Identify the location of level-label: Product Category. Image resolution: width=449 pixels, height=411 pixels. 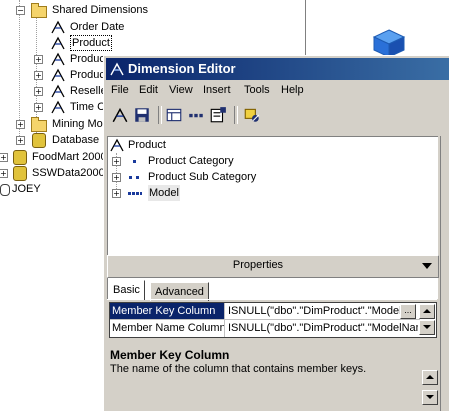
(191, 161).